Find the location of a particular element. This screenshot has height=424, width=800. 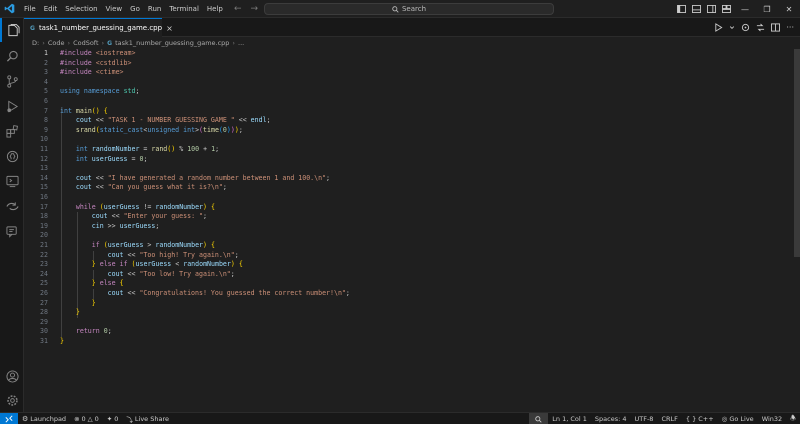

menu-help: Help is located at coordinates (215, 9).